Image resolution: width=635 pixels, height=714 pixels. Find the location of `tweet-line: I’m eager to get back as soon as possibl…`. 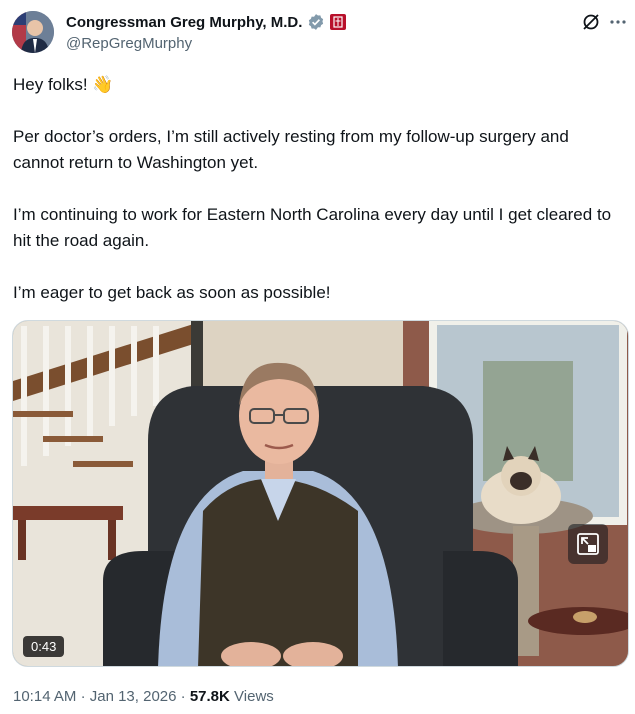

tweet-line: I’m eager to get back as soon as possibl… is located at coordinates (172, 292).